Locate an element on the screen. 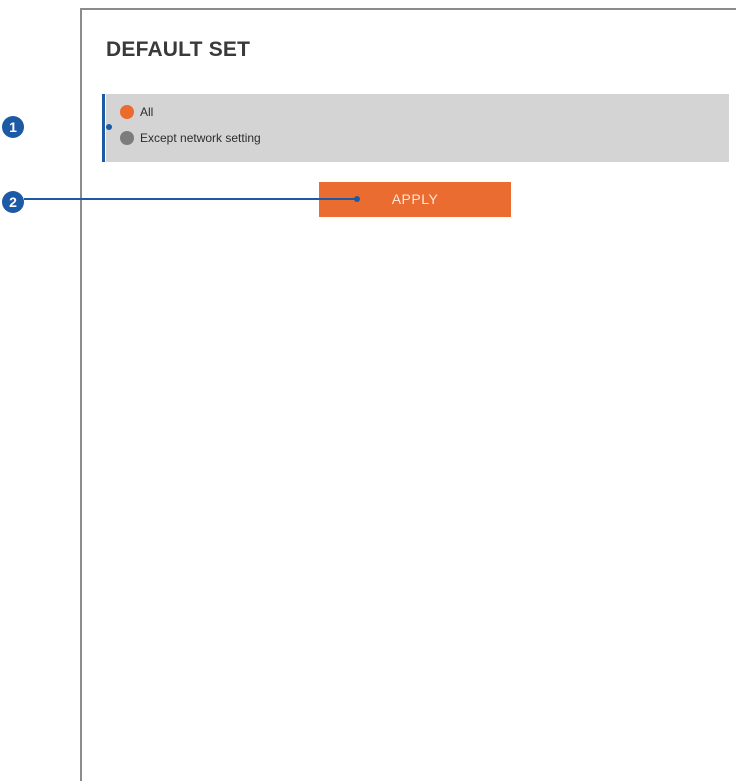 Image resolution: width=736 pixels, height=781 pixels. option-except-network-setting: Except network setting is located at coordinates (190, 138).